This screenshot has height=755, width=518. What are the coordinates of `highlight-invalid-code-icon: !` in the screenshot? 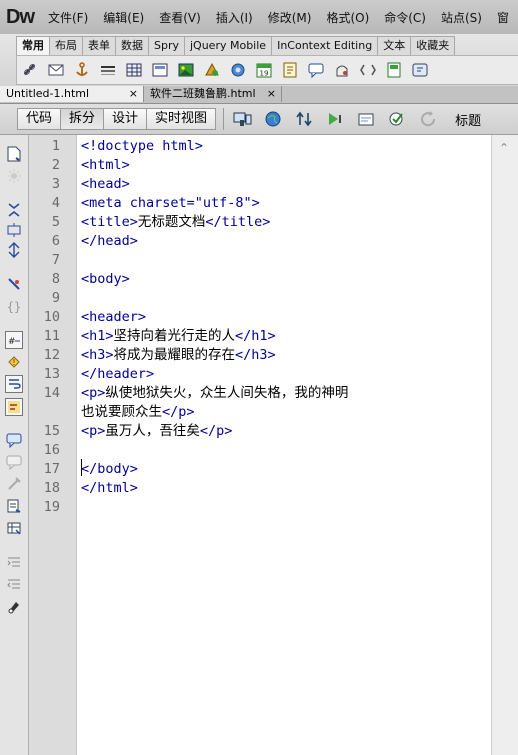 It's located at (14, 362).